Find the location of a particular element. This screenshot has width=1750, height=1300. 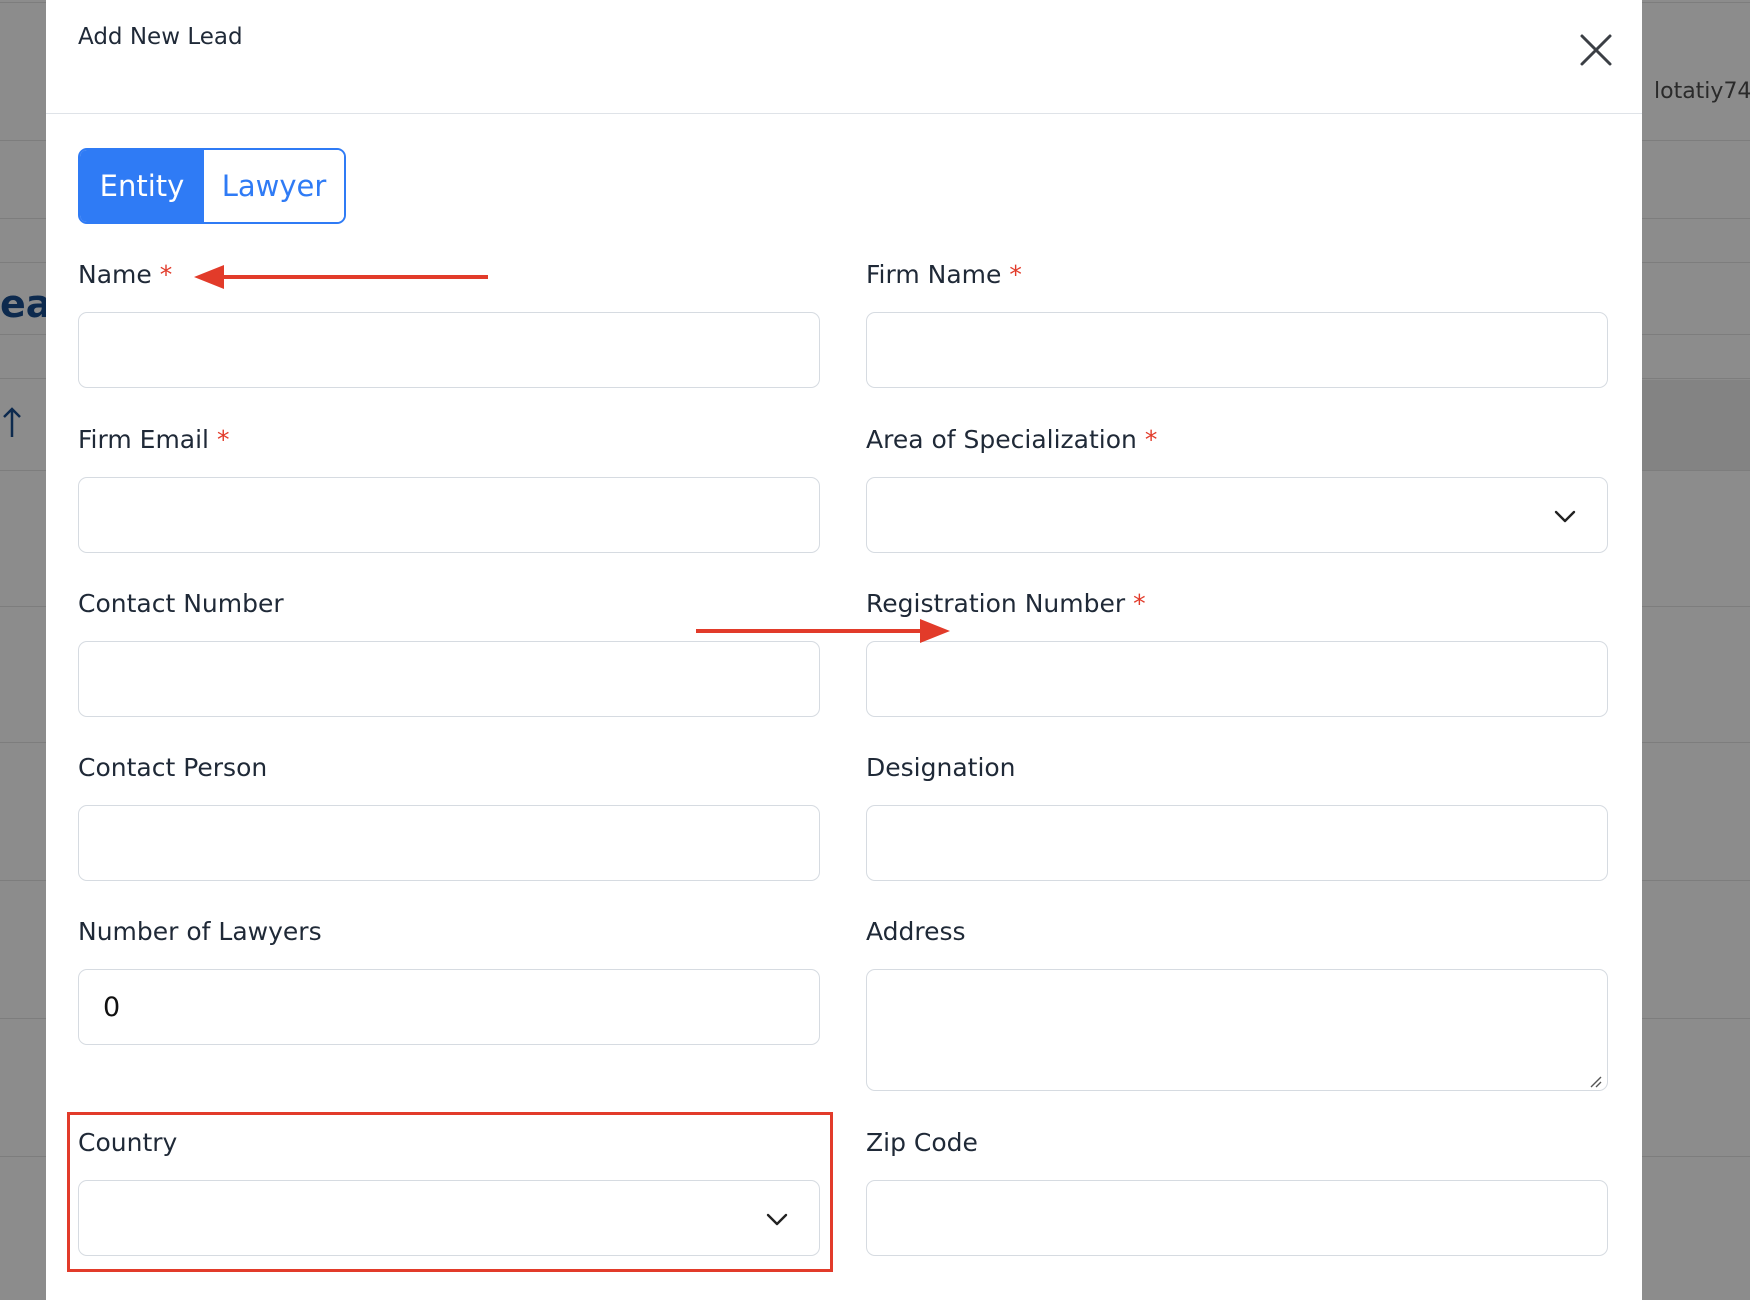

firm-email-label: Firm Email * is located at coordinates (154, 439).